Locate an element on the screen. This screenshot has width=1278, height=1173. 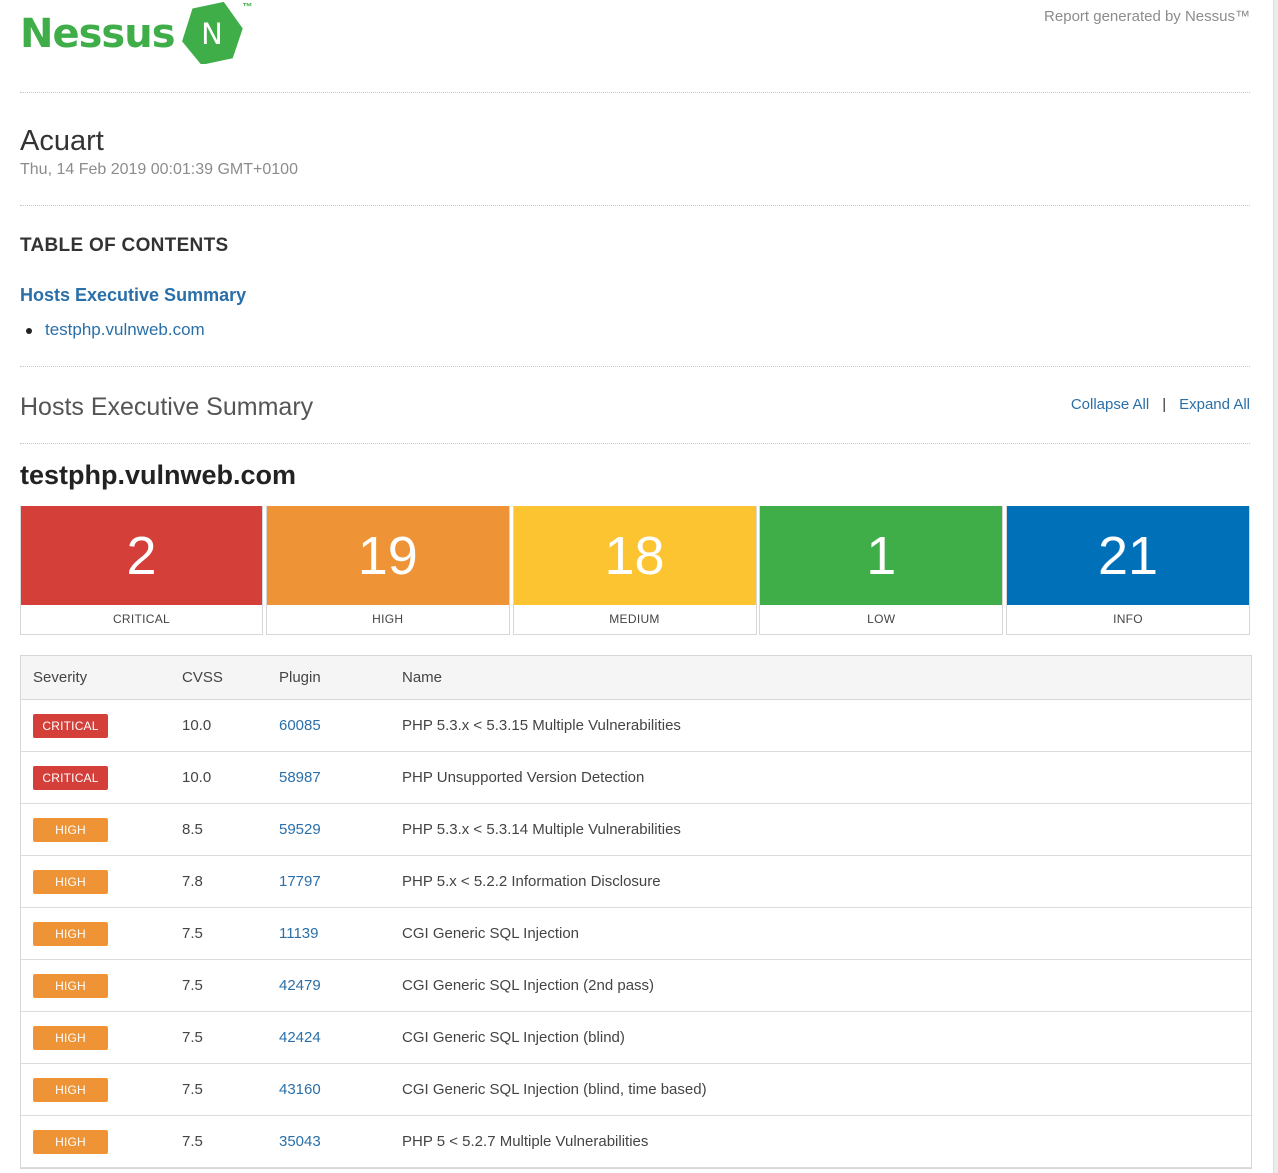
logo-text: Nessus is located at coordinates (98, 34).